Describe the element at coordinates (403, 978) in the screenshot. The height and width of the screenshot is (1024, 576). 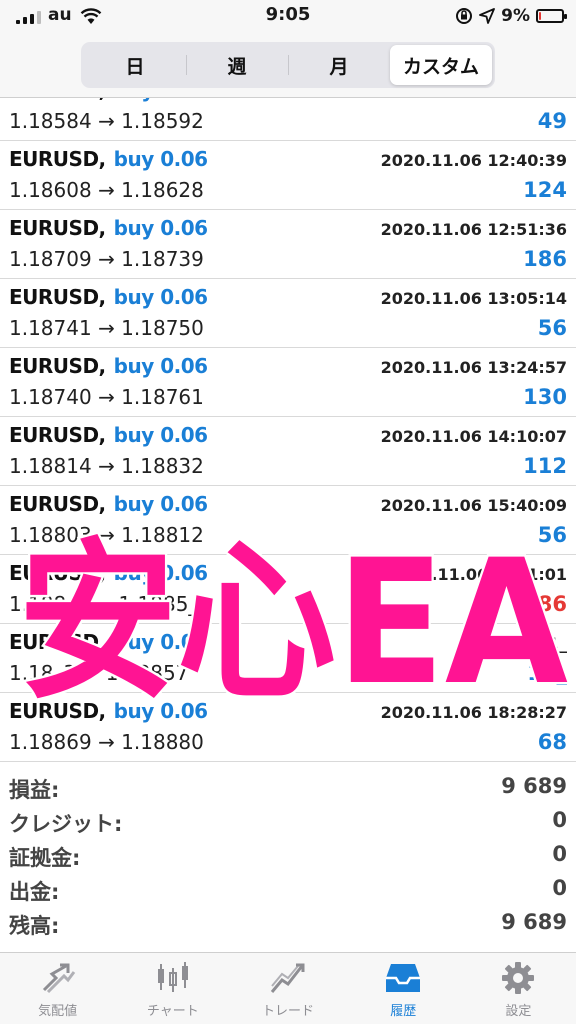
I see `inbox-history-icon` at that location.